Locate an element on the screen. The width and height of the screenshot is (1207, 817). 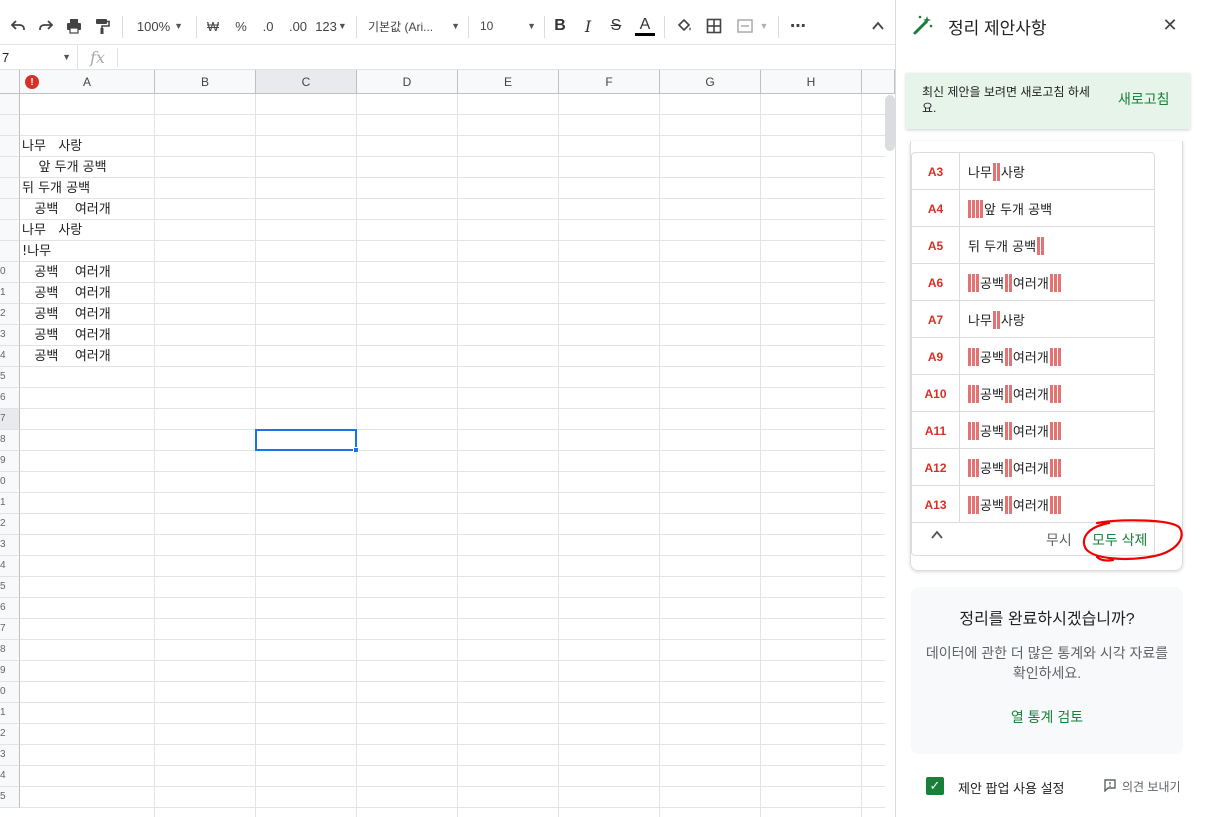
cell-a11: 공백 여러개 is located at coordinates (72, 314).